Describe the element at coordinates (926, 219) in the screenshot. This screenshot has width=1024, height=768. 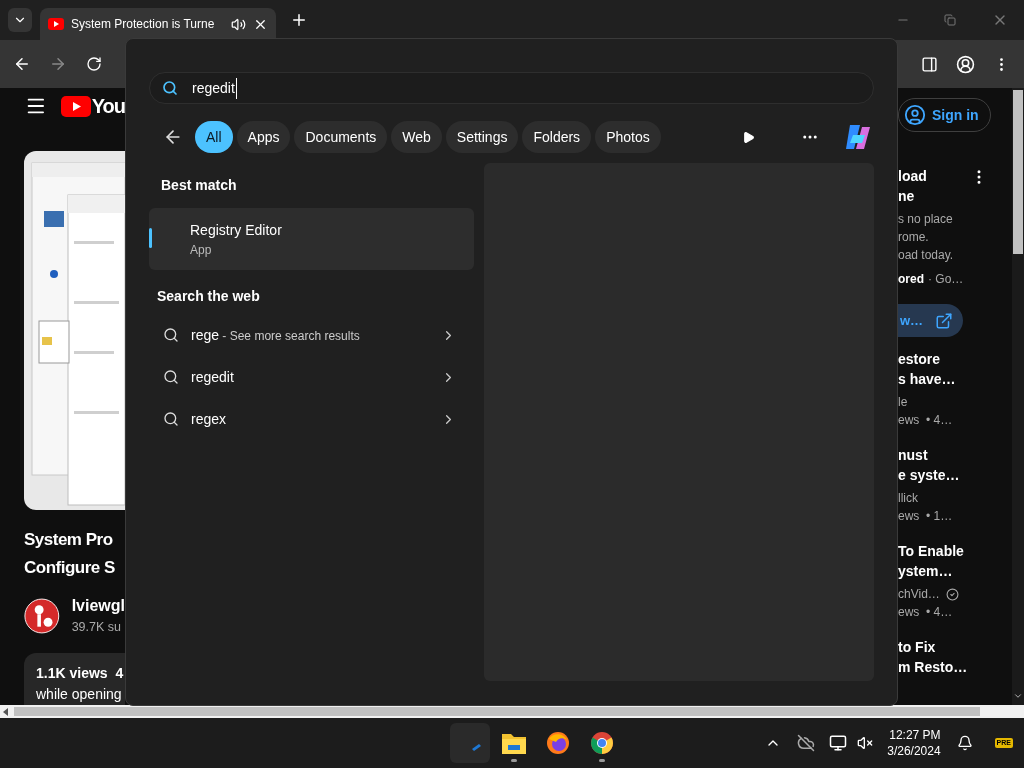
I see `ad-description: s no place` at that location.